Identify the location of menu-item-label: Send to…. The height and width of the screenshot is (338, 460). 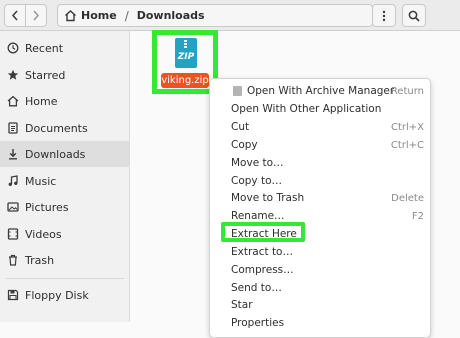
(256, 288).